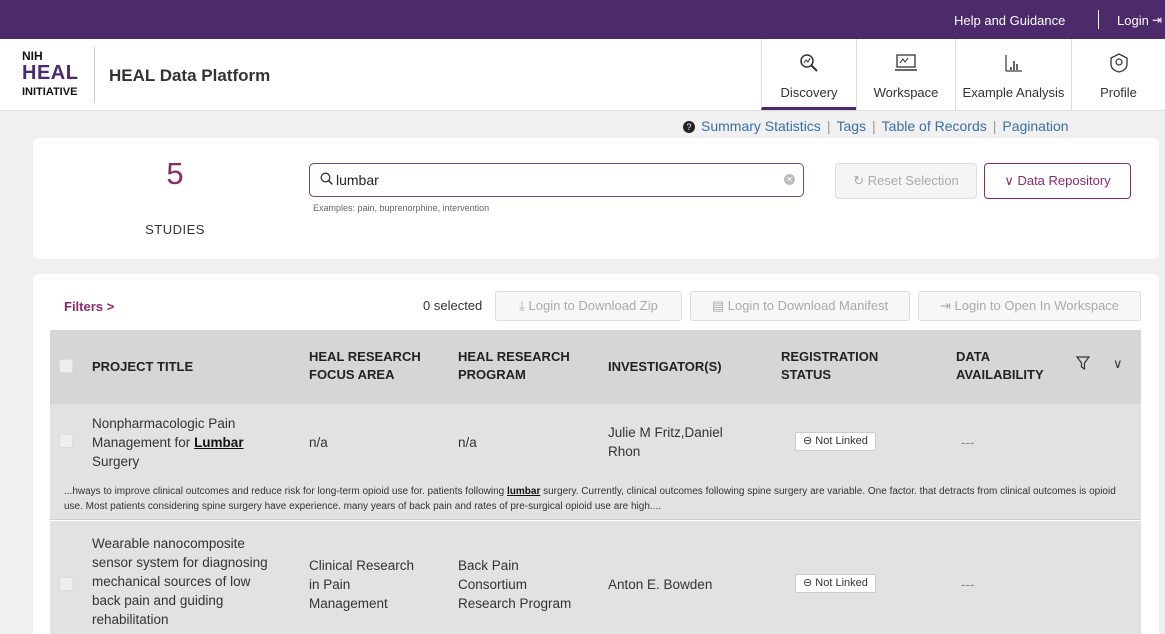 This screenshot has height=634, width=1165. I want to click on nav-discovery: Discovery, so click(808, 74).